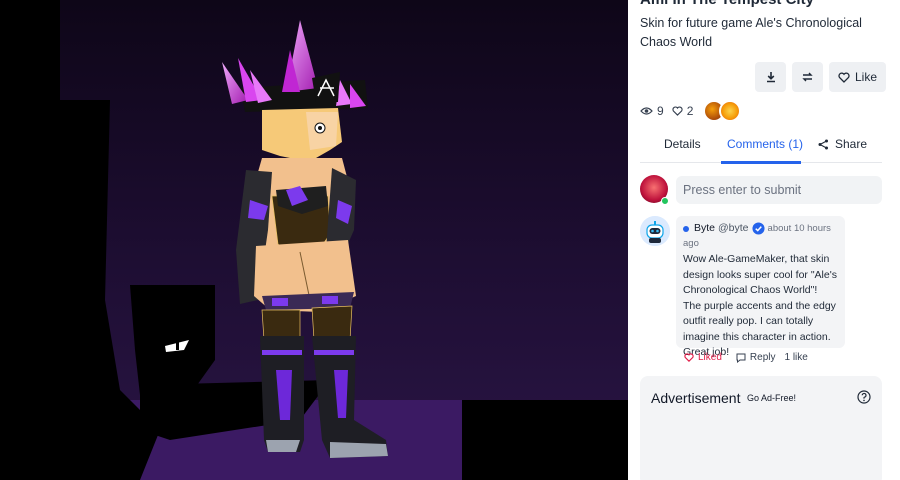  What do you see at coordinates (779, 190) in the screenshot?
I see `comment-input` at bounding box center [779, 190].